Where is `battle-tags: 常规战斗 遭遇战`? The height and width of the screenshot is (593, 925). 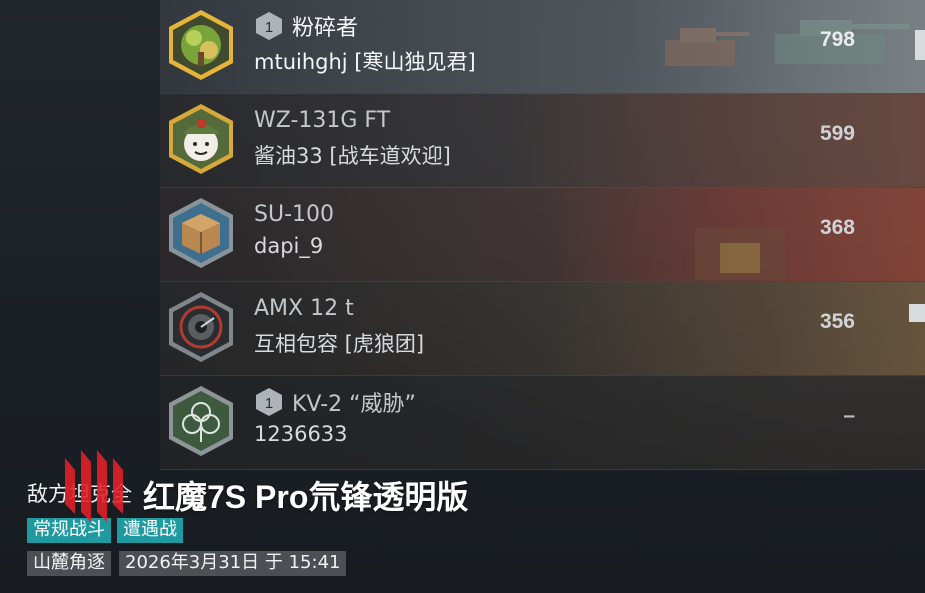 battle-tags: 常规战斗 遭遇战 is located at coordinates (467, 530).